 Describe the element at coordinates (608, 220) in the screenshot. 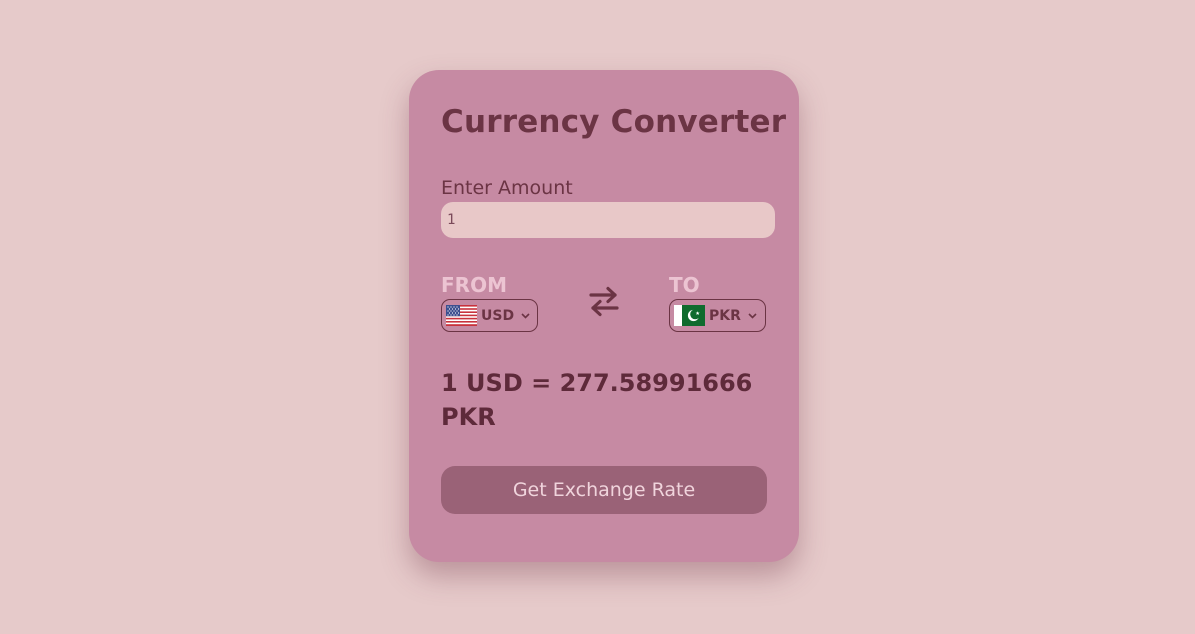

I see `amount-input` at that location.